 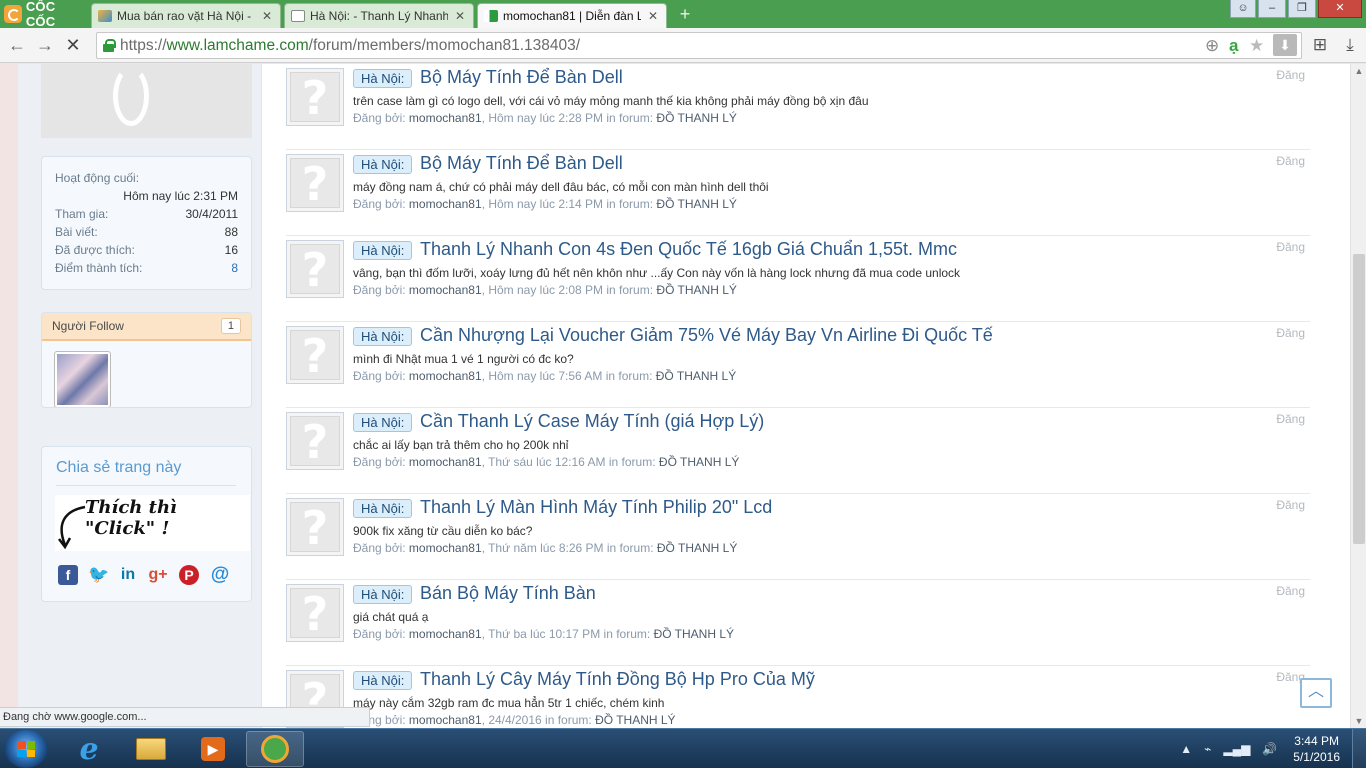 I want to click on show-desktop-button, so click(x=1359, y=748).